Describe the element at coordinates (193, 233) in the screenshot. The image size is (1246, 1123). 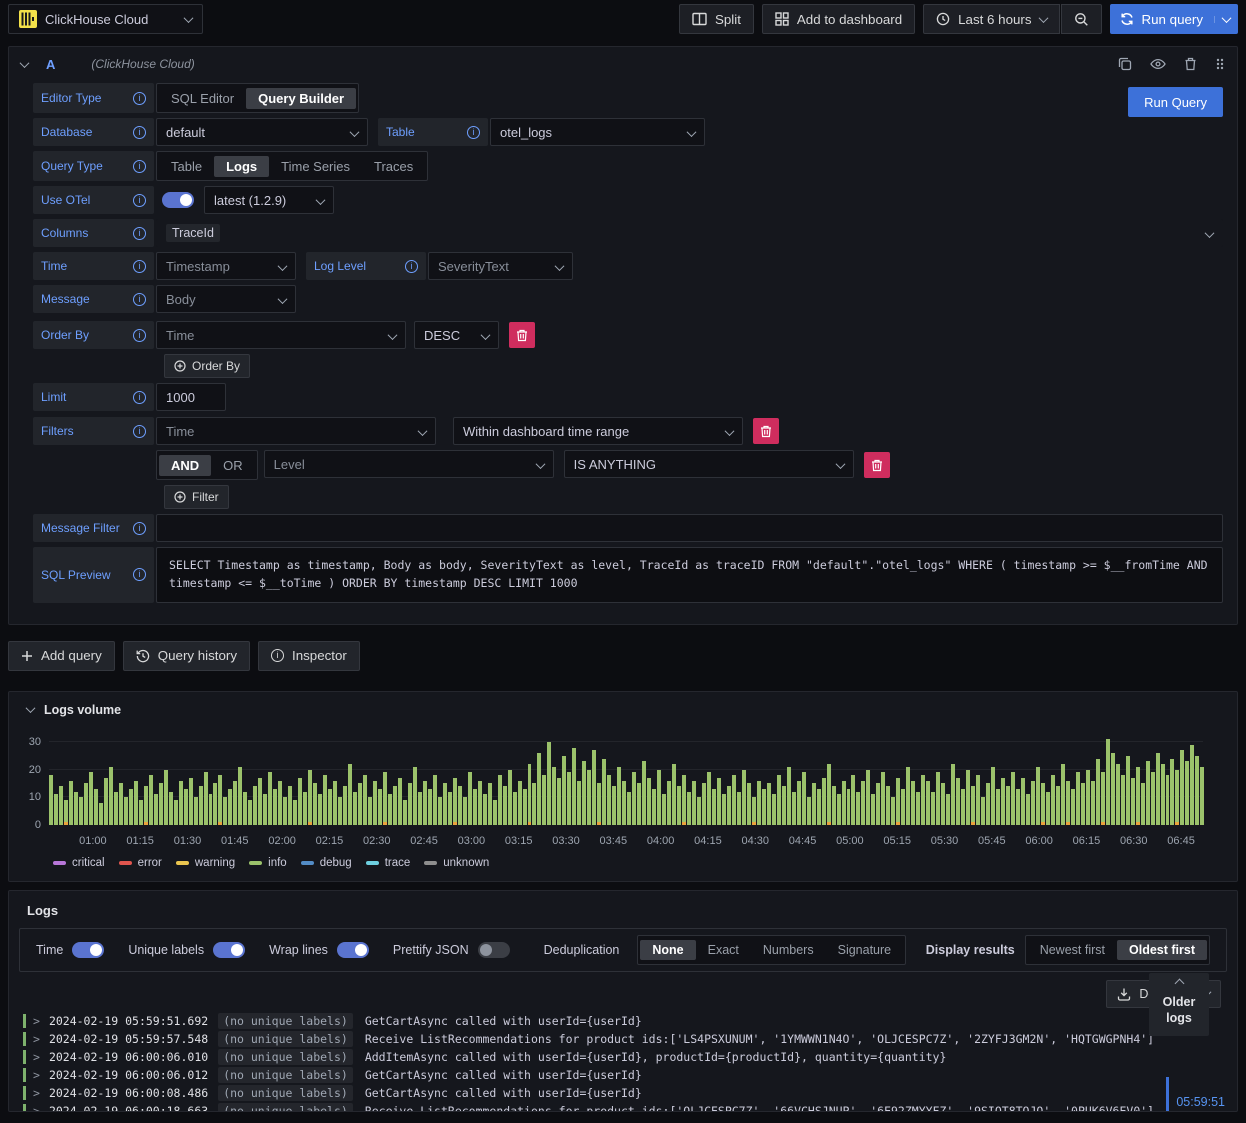
I see `column-chip: TraceId` at that location.